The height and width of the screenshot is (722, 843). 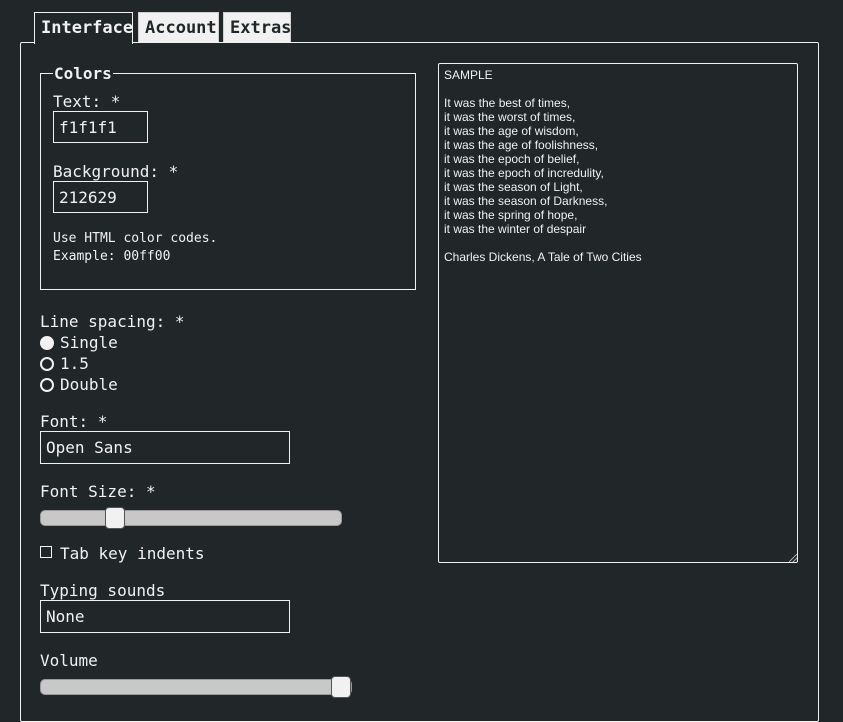 I want to click on radio-double: Double, so click(x=79, y=384).